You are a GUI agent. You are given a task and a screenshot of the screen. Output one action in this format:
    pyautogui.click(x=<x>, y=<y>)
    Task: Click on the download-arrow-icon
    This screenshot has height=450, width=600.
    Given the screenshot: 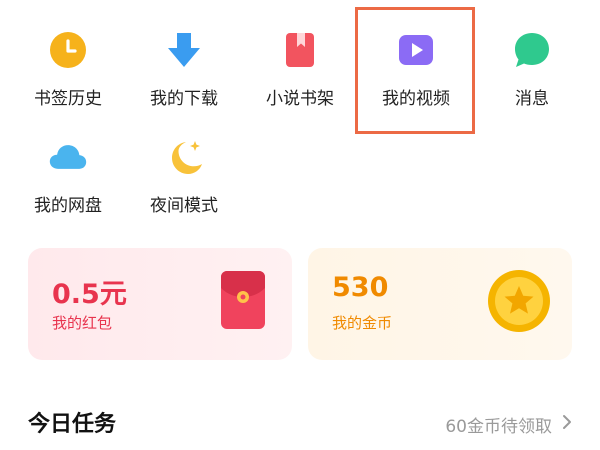 What is the action you would take?
    pyautogui.click(x=184, y=50)
    